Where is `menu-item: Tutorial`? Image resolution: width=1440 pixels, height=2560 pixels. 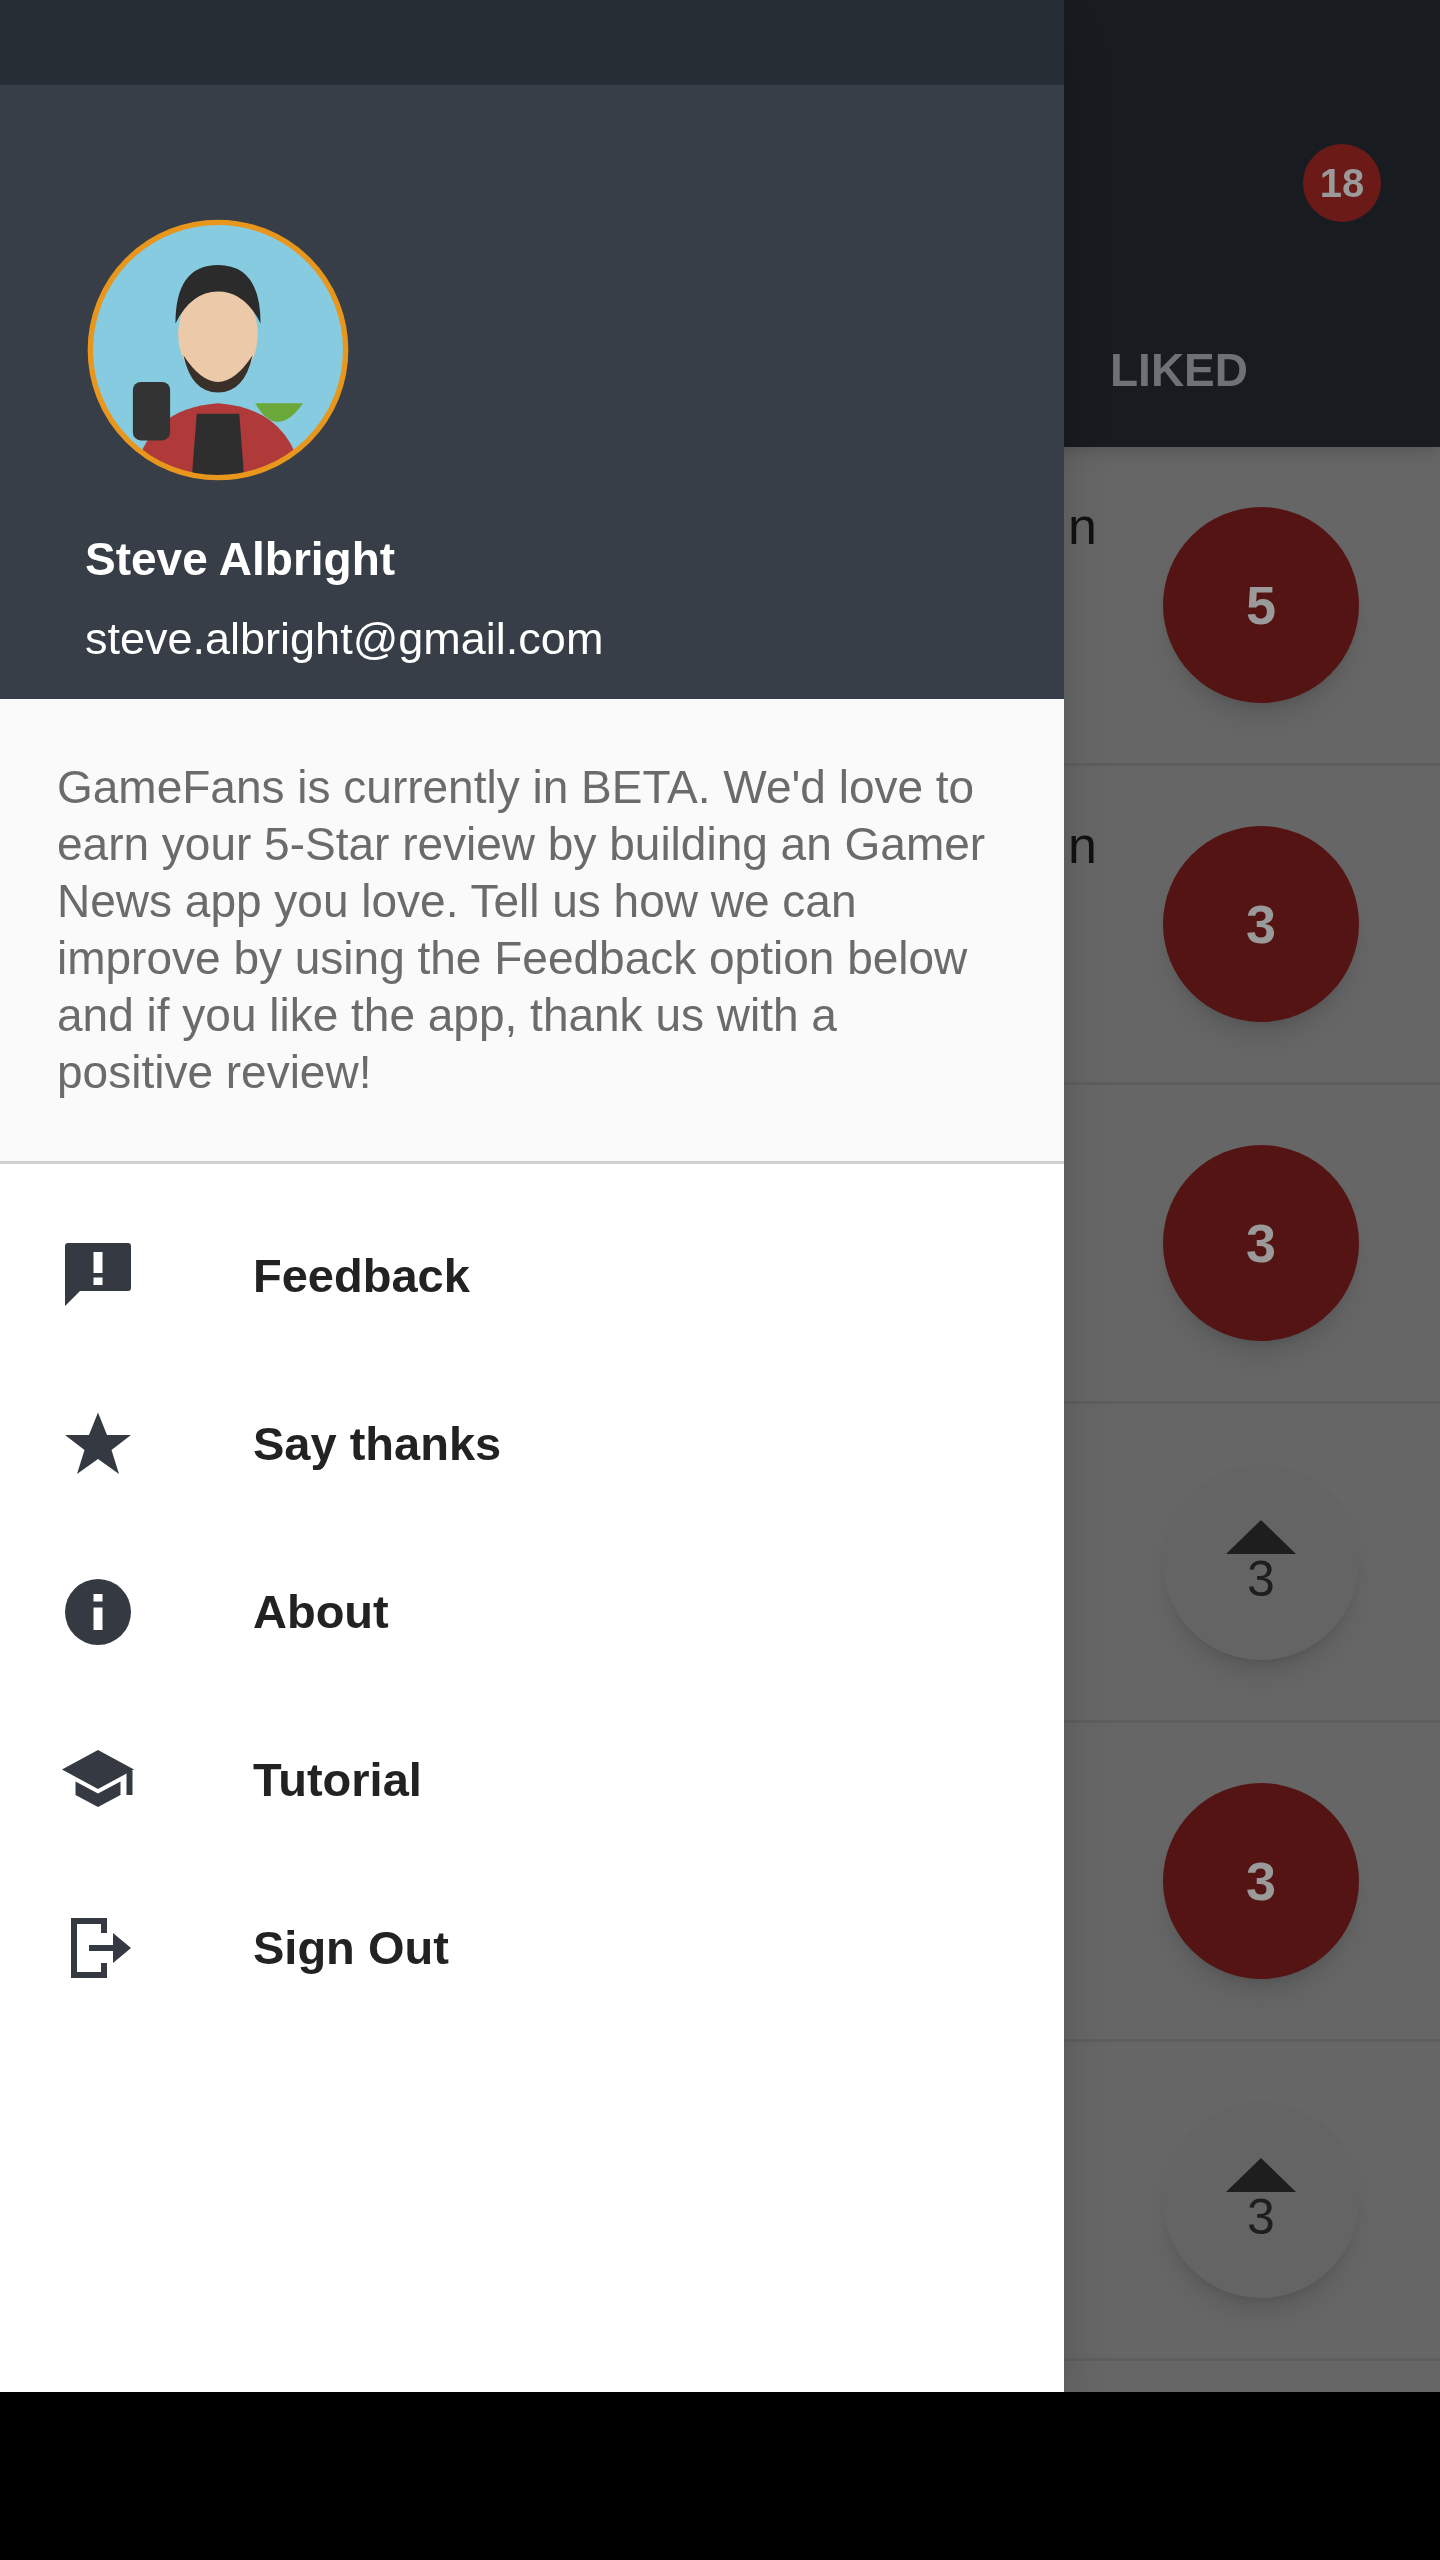
menu-item: Tutorial is located at coordinates (532, 1780).